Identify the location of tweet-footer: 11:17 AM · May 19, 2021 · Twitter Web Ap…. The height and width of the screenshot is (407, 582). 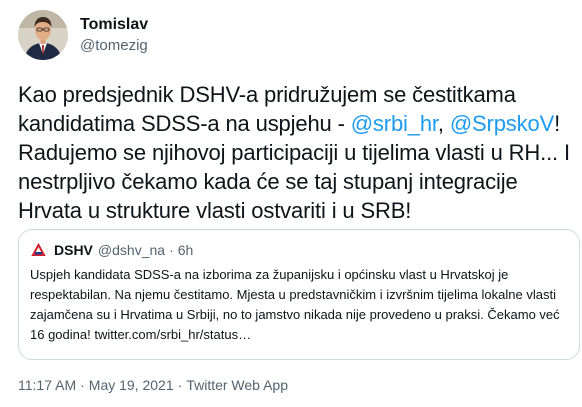
(153, 385).